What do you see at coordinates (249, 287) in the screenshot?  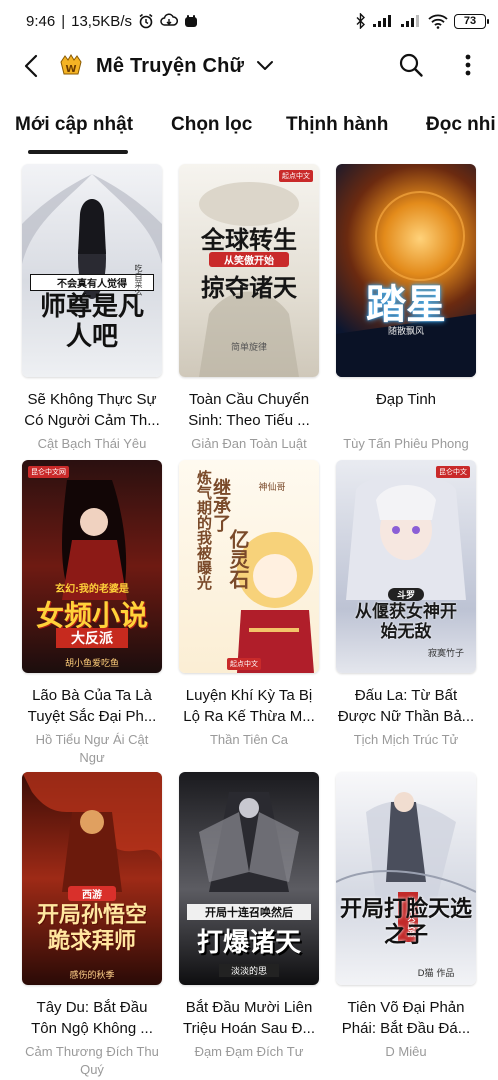 I see `cover-title-text: 掠夺诸天` at bounding box center [249, 287].